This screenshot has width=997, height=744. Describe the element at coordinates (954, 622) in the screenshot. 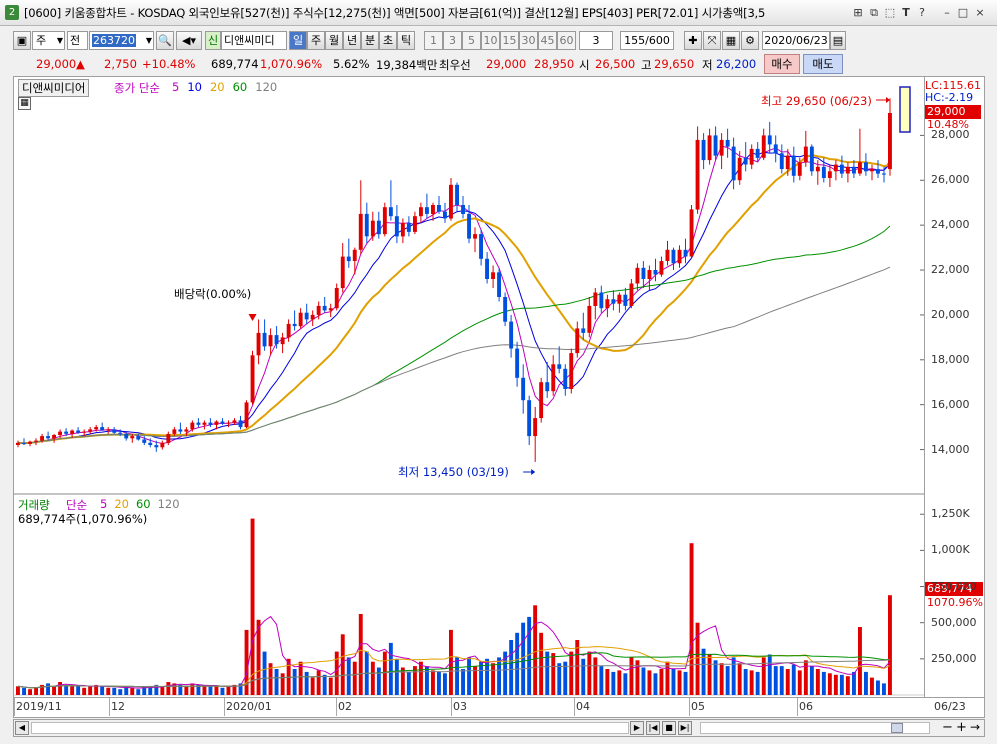

I see `volume-y-tick-label: 500,000` at that location.